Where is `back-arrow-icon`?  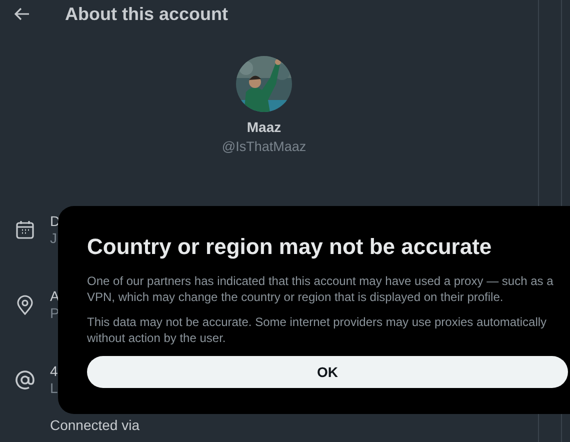 back-arrow-icon is located at coordinates (22, 14).